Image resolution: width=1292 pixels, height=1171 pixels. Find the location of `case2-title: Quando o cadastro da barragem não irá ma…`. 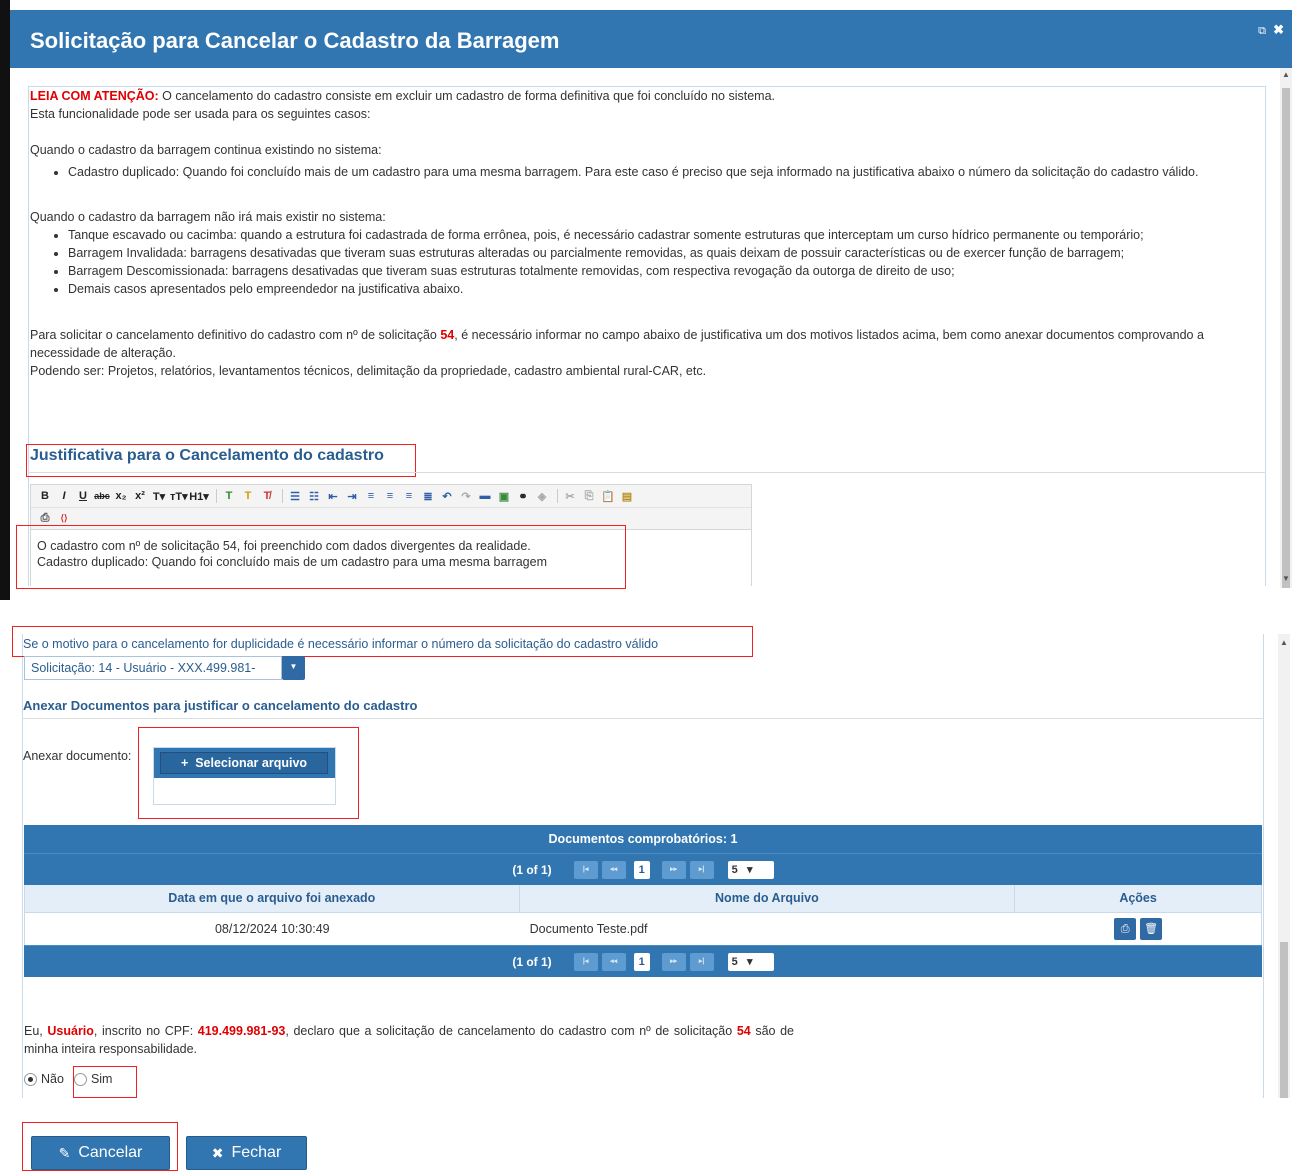

case2-title: Quando o cadastro da barragem não irá ma… is located at coordinates (208, 217).